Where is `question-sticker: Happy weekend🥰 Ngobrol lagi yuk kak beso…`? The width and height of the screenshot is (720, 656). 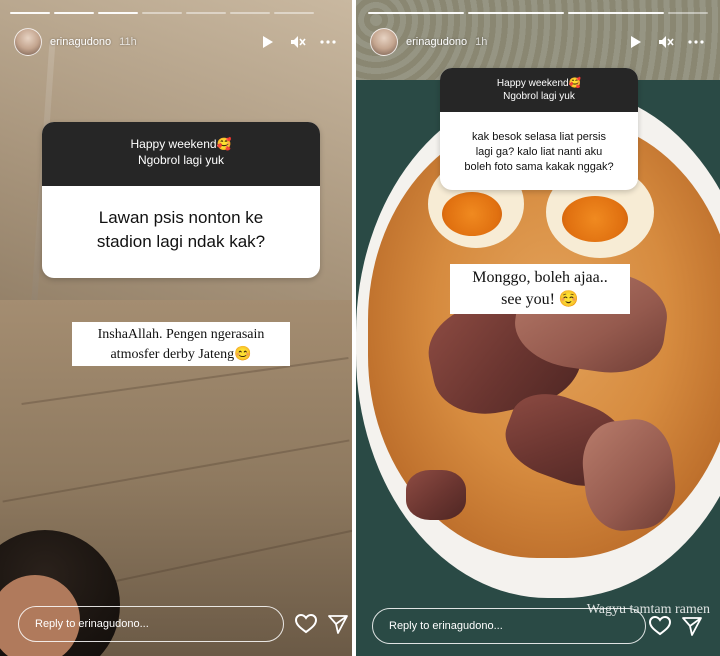
question-sticker: Happy weekend🥰 Ngobrol lagi yuk kak beso… is located at coordinates (539, 129).